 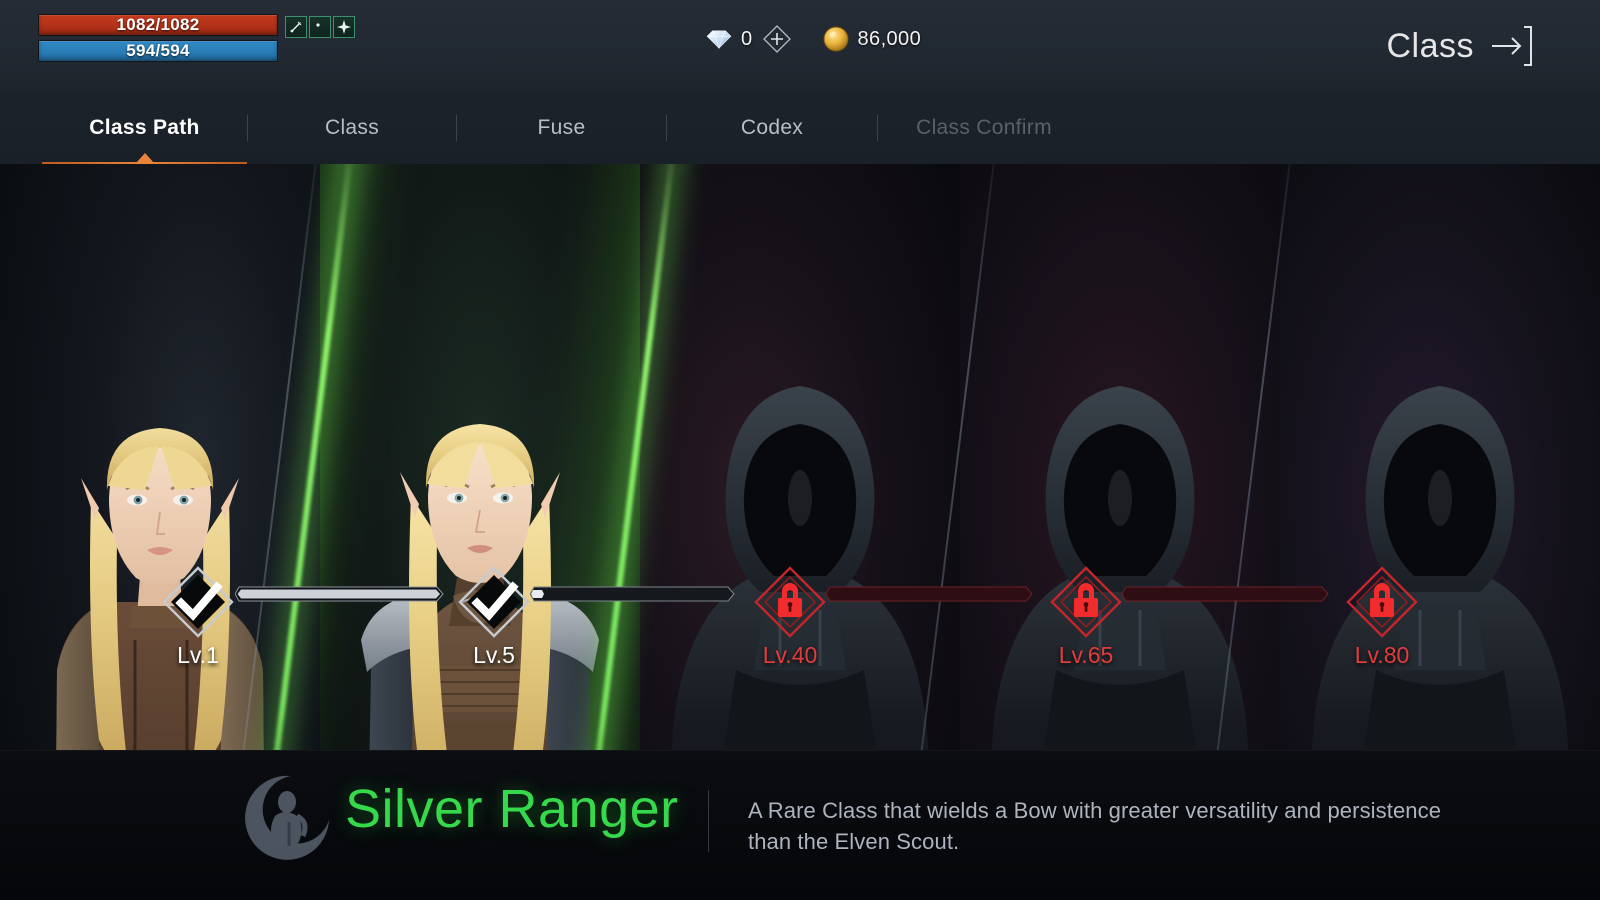 I want to click on tab-class-confirm: Class Confirm, so click(x=984, y=128).